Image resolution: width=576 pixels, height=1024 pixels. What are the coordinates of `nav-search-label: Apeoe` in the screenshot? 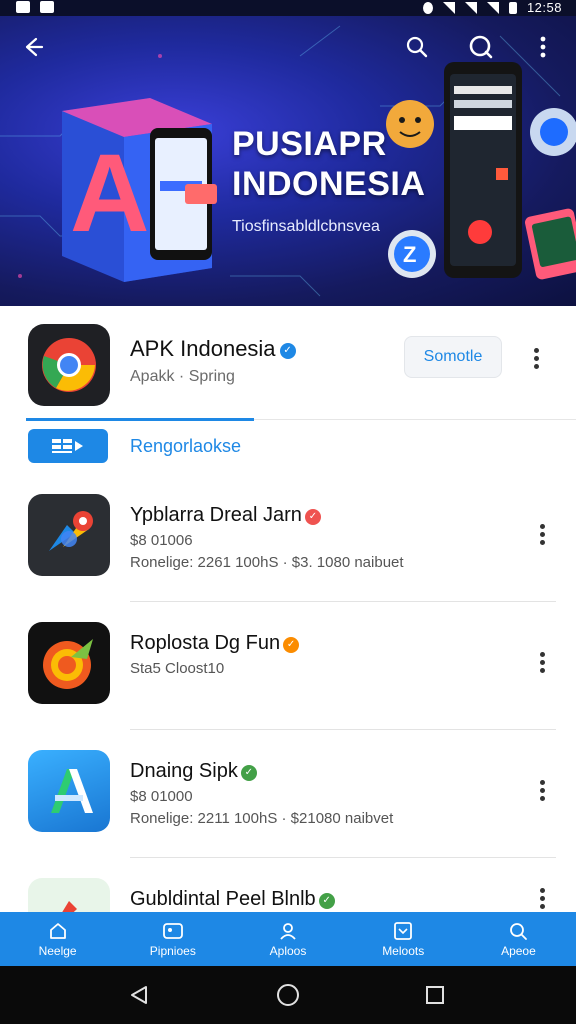 It's located at (518, 950).